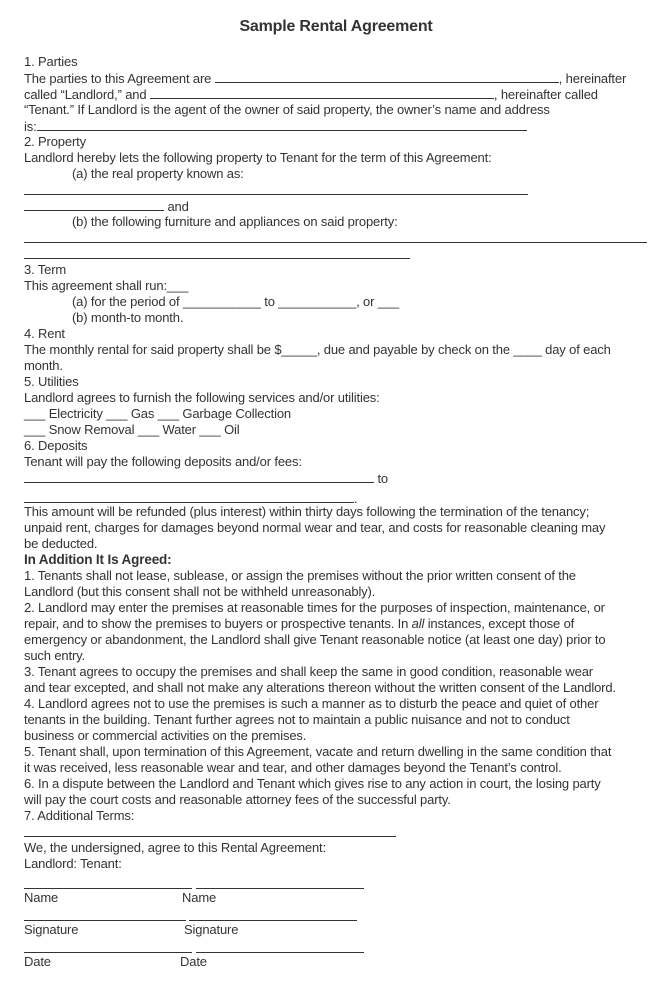  Describe the element at coordinates (280, 888) in the screenshot. I see `tenant-name-line` at that location.